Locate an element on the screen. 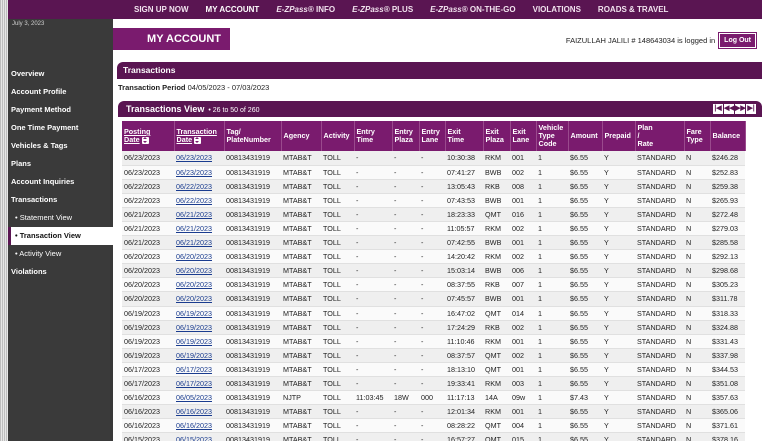 The height and width of the screenshot is (441, 762). sidebar-item-plans: Plans is located at coordinates (60, 164).